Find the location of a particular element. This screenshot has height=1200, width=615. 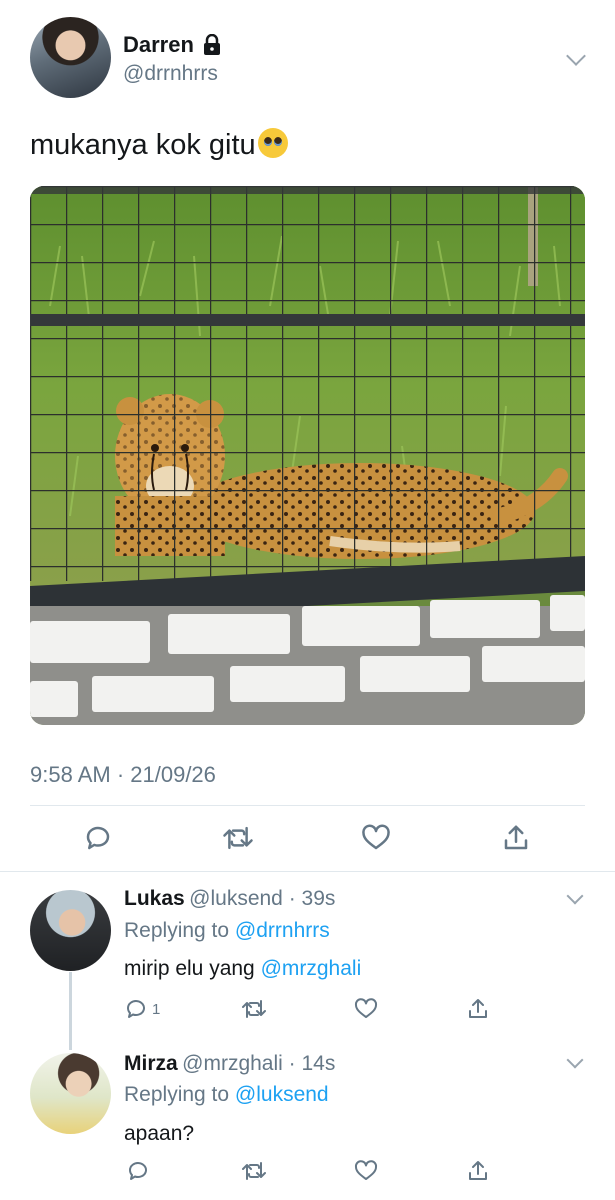

replying-to-mirza: Replying to @luksend is located at coordinates (226, 1095).